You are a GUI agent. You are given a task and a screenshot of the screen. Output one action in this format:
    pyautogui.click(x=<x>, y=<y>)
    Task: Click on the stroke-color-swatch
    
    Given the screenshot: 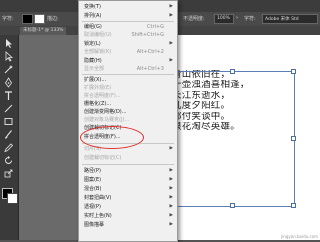 What is the action you would take?
    pyautogui.click(x=12, y=198)
    